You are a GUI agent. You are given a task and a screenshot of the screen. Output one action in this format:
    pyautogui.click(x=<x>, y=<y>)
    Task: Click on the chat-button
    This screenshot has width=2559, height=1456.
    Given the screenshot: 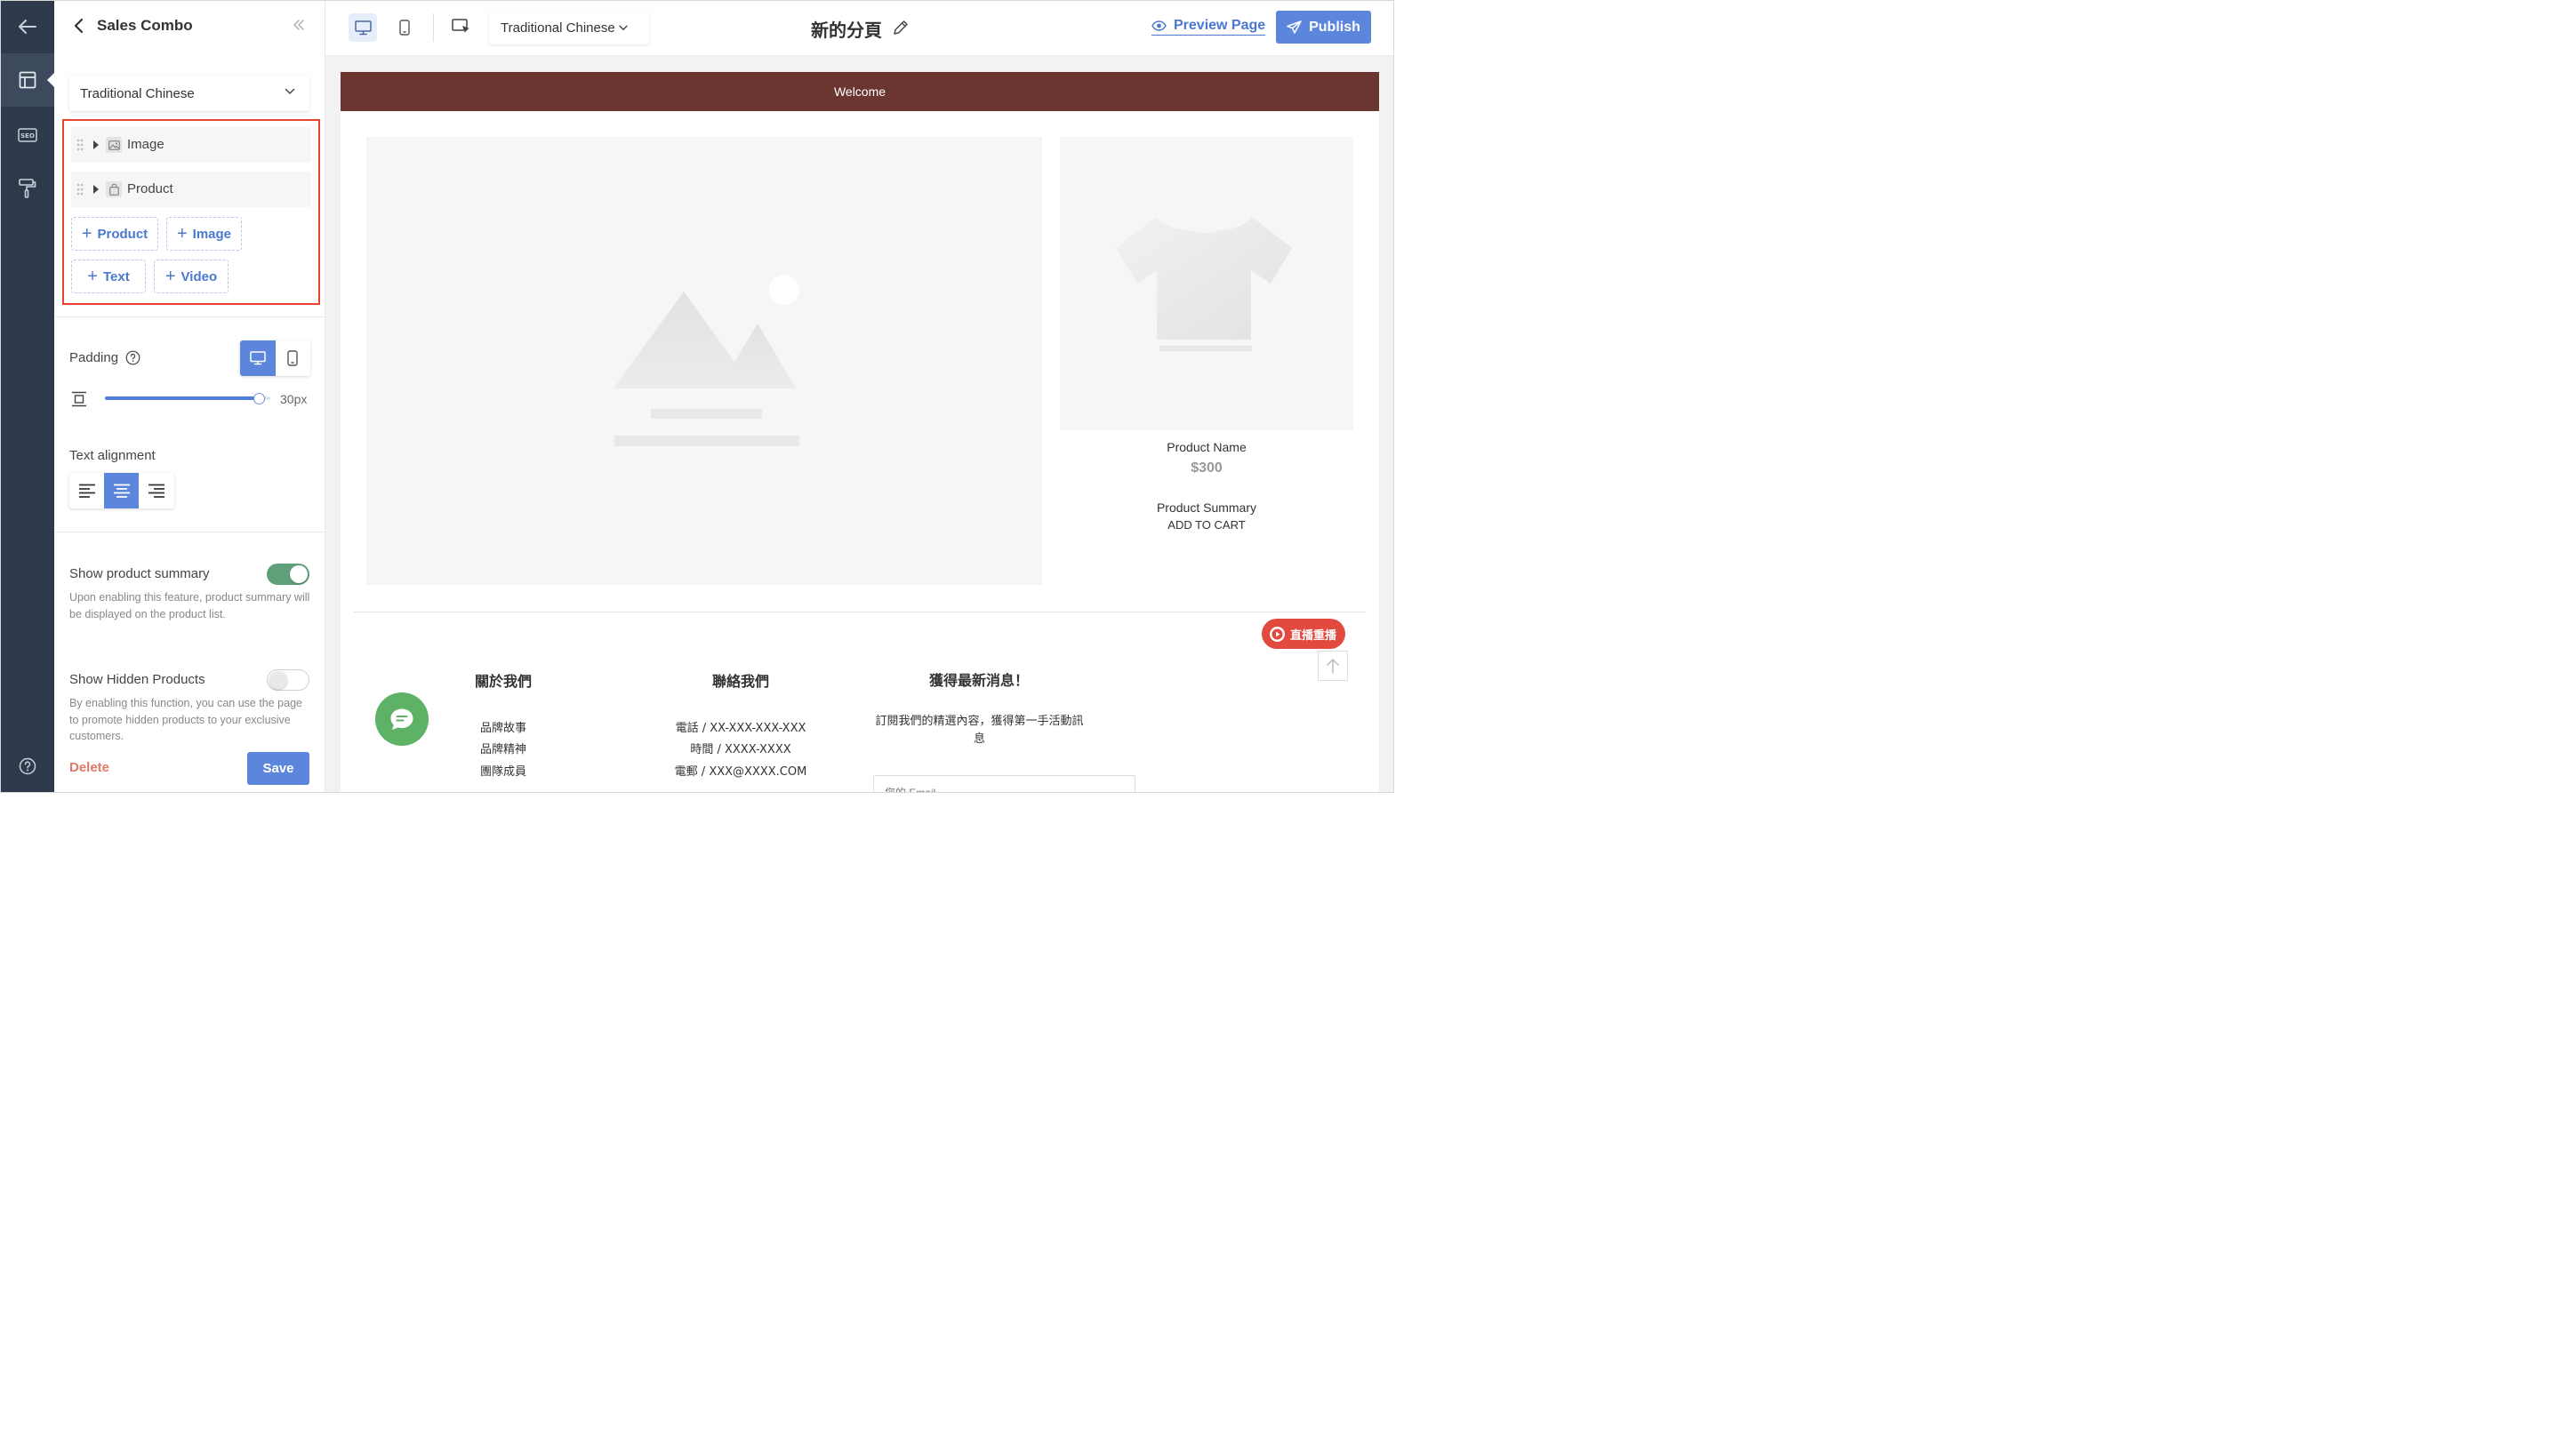 What is the action you would take?
    pyautogui.click(x=402, y=719)
    